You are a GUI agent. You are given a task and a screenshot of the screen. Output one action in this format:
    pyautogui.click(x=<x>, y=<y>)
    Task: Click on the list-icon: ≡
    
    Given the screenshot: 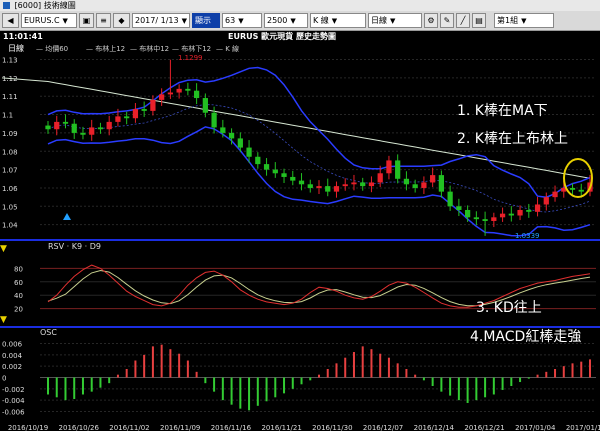 What is the action you would take?
    pyautogui.click(x=103, y=20)
    